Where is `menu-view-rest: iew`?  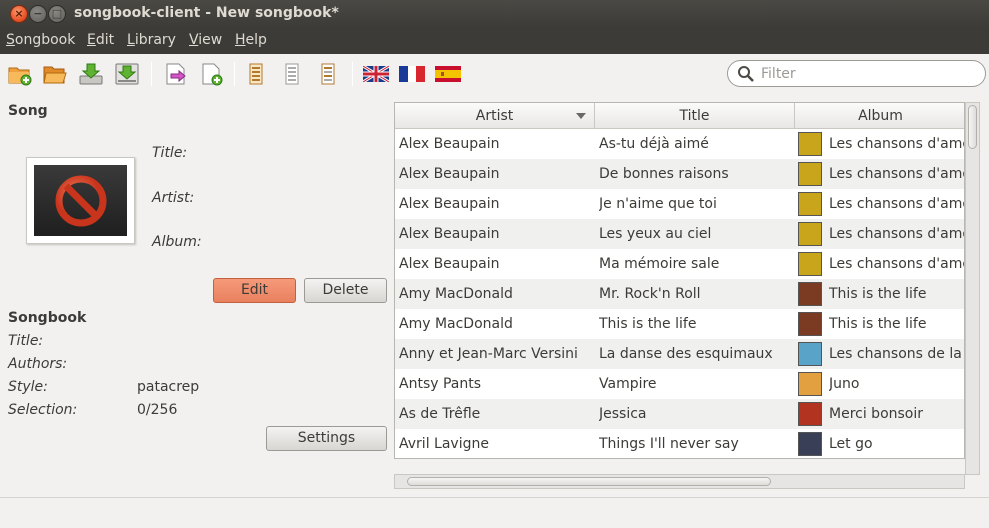
menu-view-rest: iew is located at coordinates (210, 40).